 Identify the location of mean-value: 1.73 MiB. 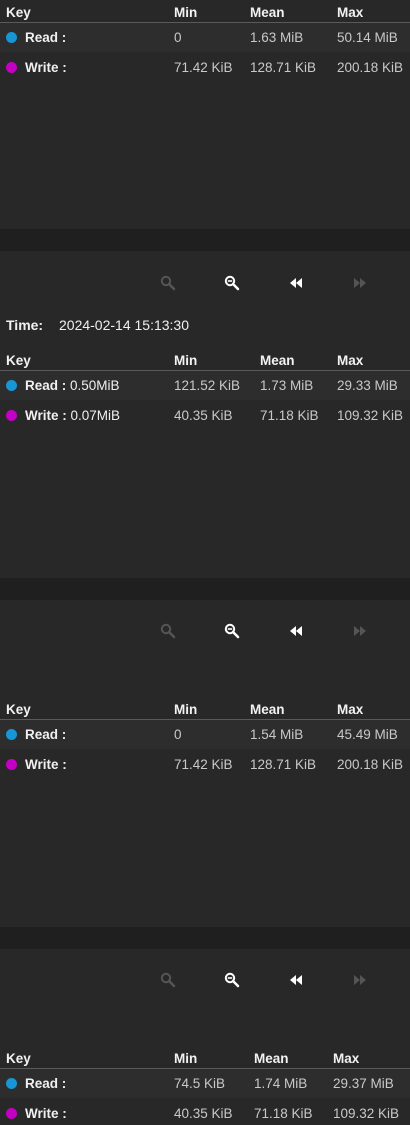
(298, 385).